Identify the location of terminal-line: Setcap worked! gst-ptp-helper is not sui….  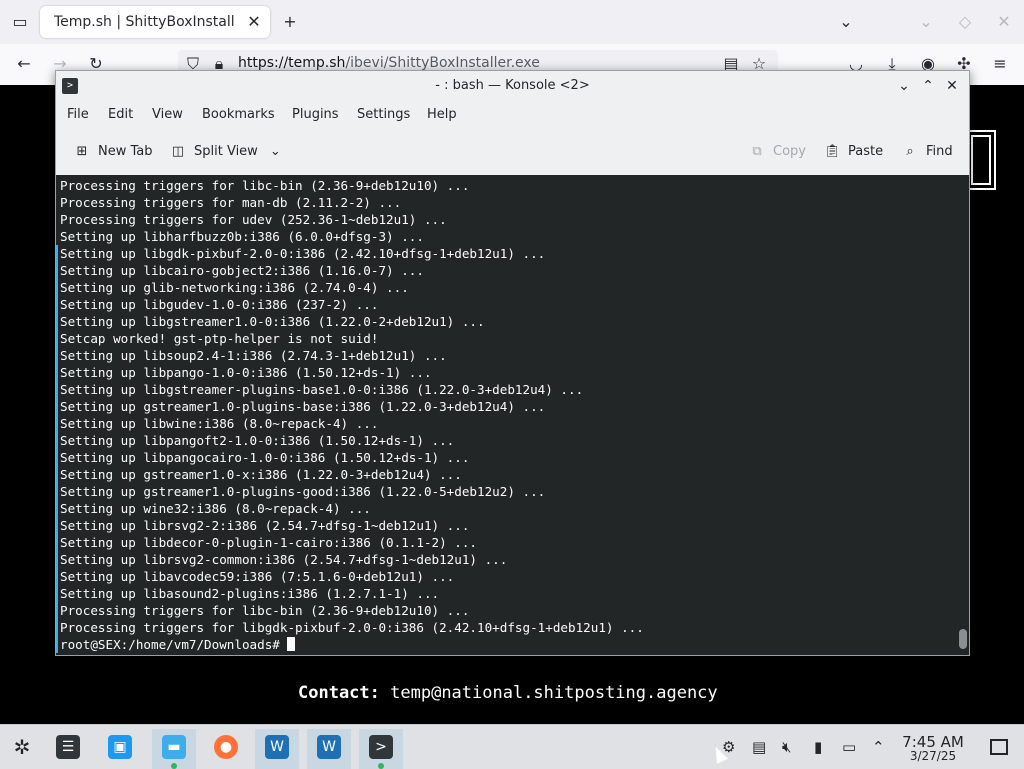
(219, 338).